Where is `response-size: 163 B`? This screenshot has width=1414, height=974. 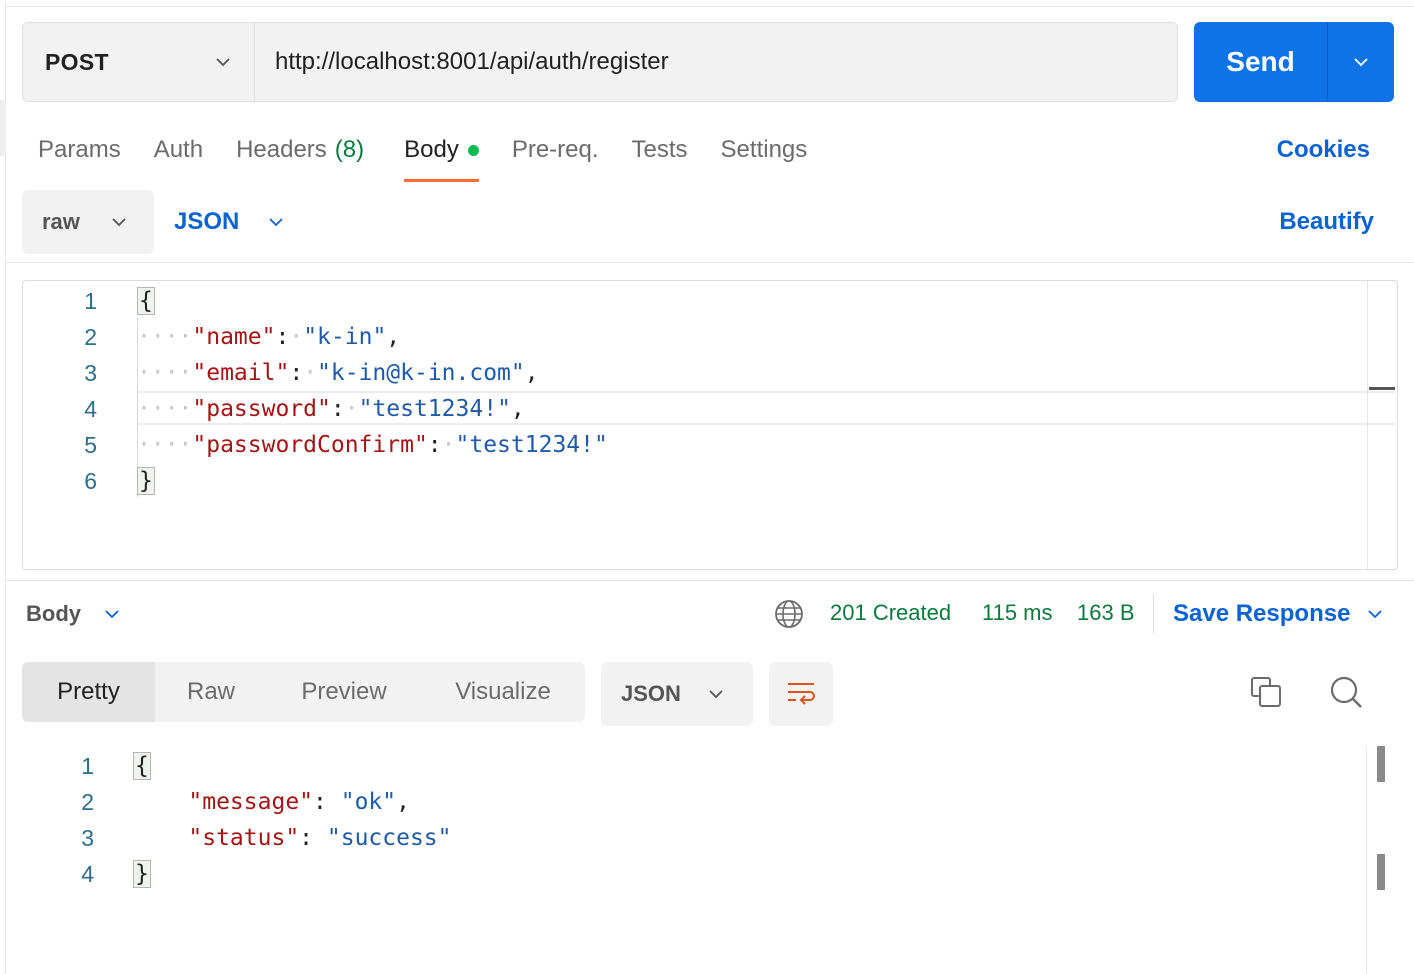
response-size: 163 B is located at coordinates (1106, 613).